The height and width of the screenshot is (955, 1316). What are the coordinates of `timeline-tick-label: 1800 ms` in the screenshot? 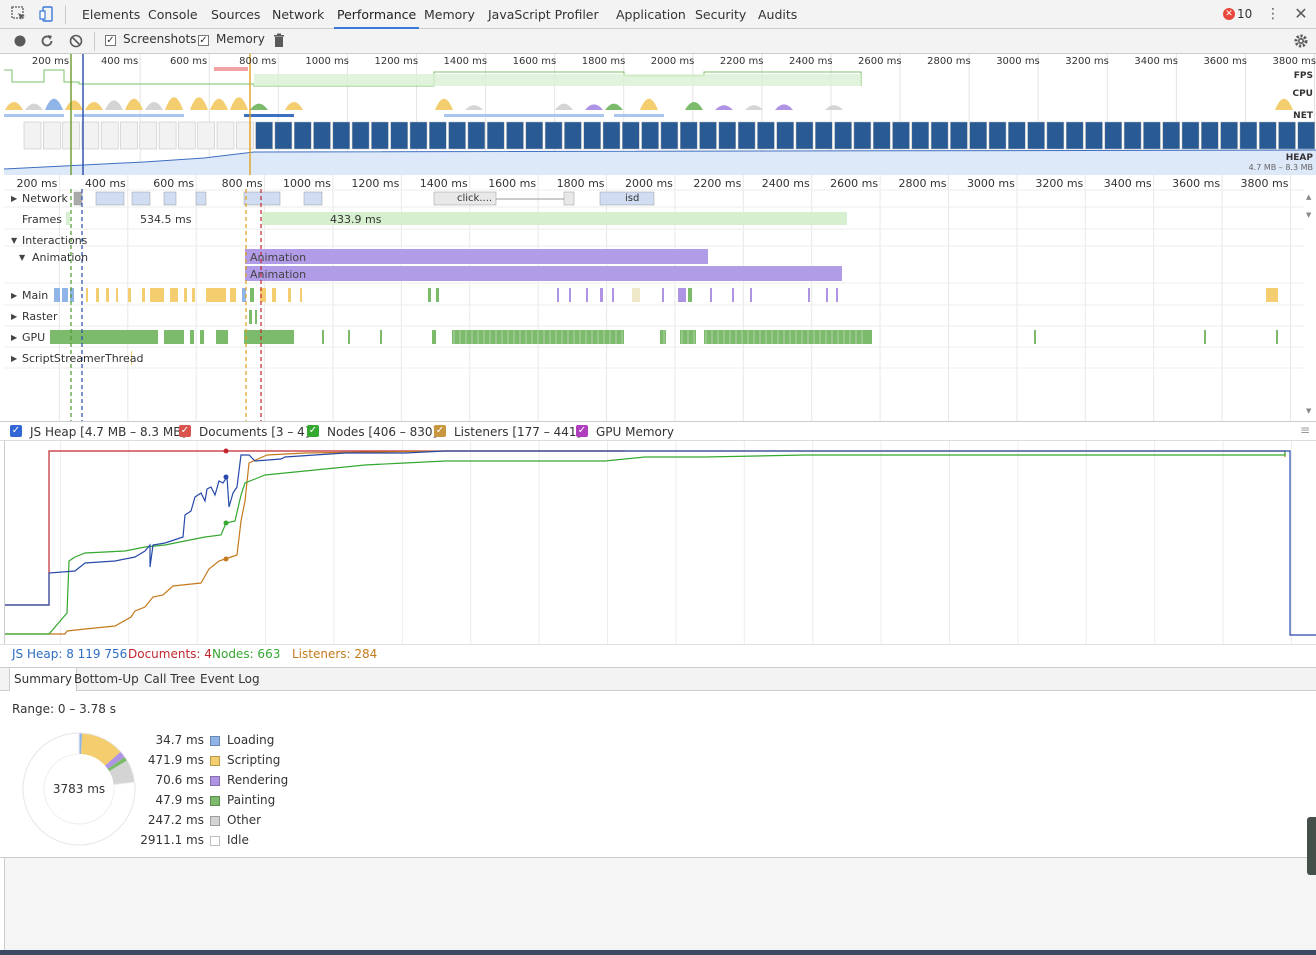 It's located at (580, 183).